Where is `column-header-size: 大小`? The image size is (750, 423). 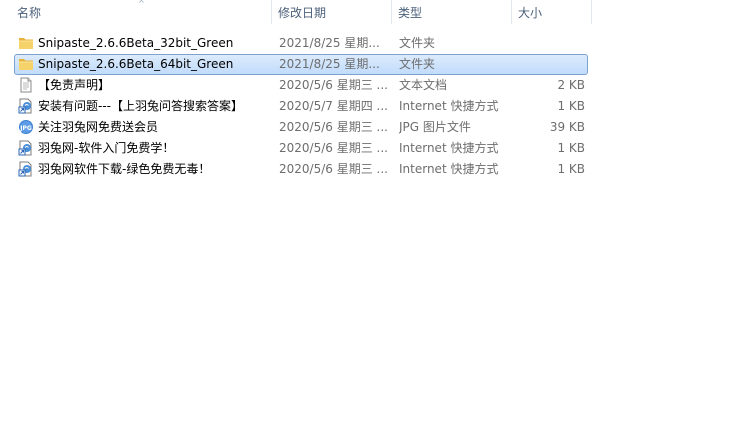
column-header-size: 大小 is located at coordinates (552, 13).